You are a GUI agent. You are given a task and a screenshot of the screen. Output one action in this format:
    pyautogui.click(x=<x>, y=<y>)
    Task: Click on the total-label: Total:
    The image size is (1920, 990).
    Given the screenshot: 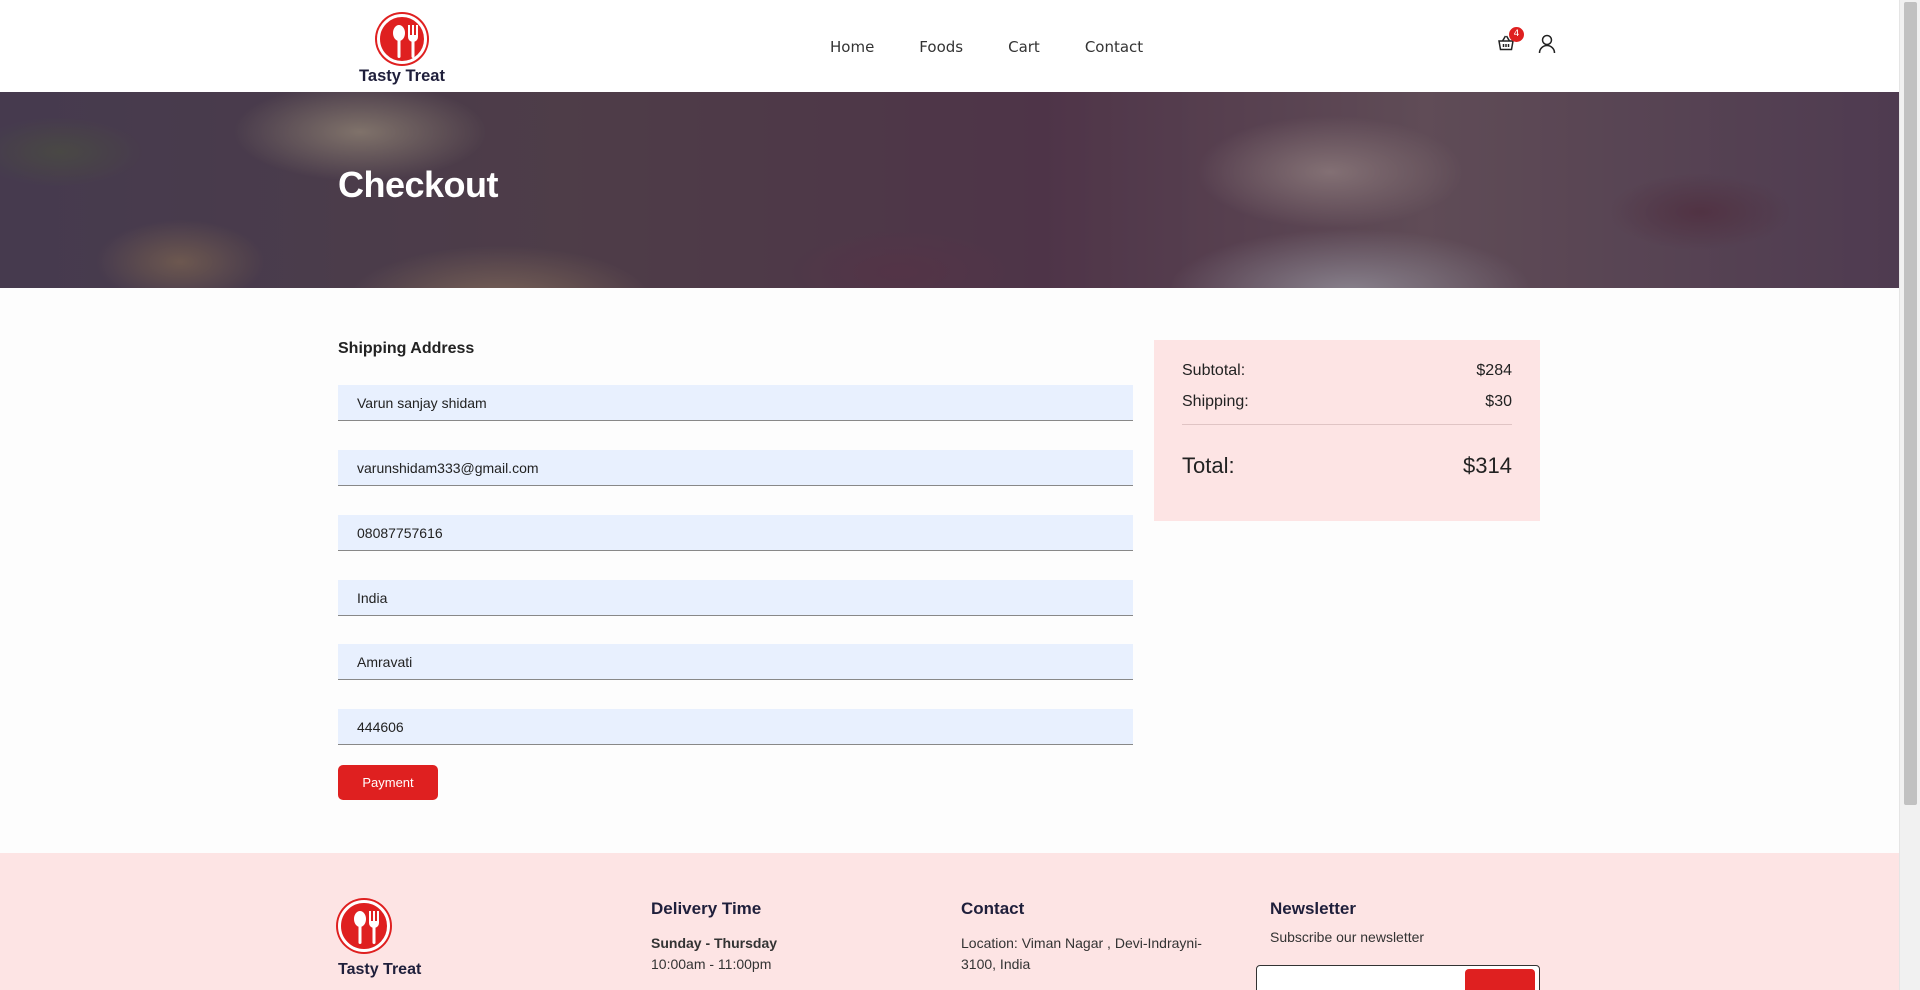 What is the action you would take?
    pyautogui.click(x=1208, y=465)
    